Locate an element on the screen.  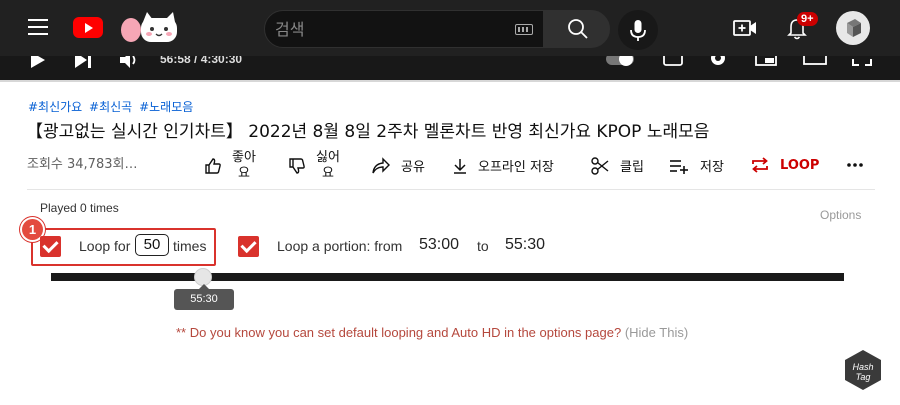
doodle-cat-logo is located at coordinates (150, 28).